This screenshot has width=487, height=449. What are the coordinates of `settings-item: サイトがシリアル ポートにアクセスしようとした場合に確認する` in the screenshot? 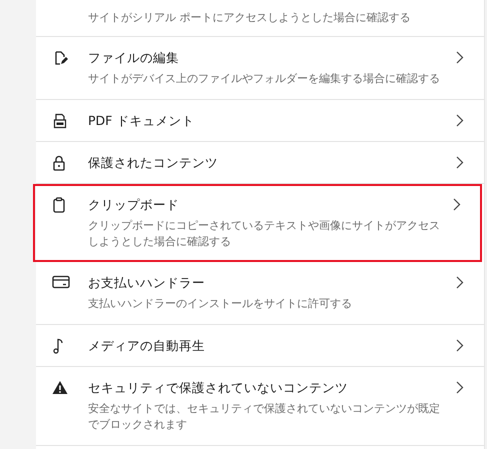 It's located at (260, 18).